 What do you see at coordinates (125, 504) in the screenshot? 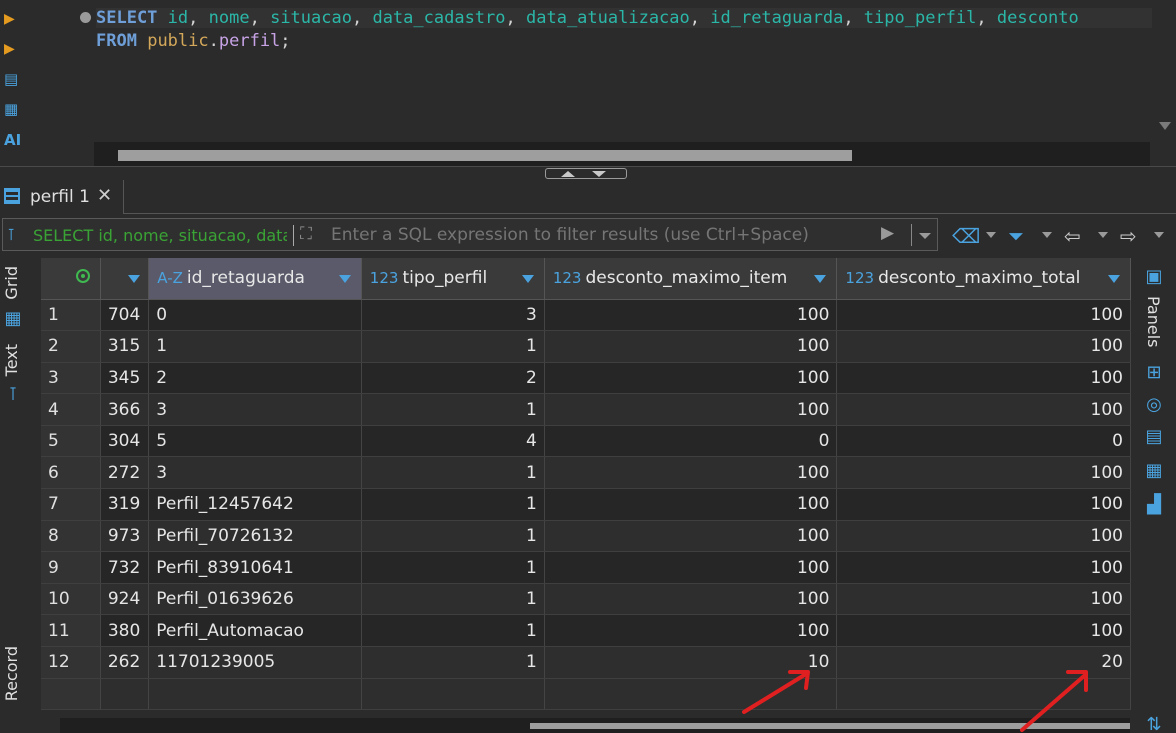
I see `cell-id: 319` at bounding box center [125, 504].